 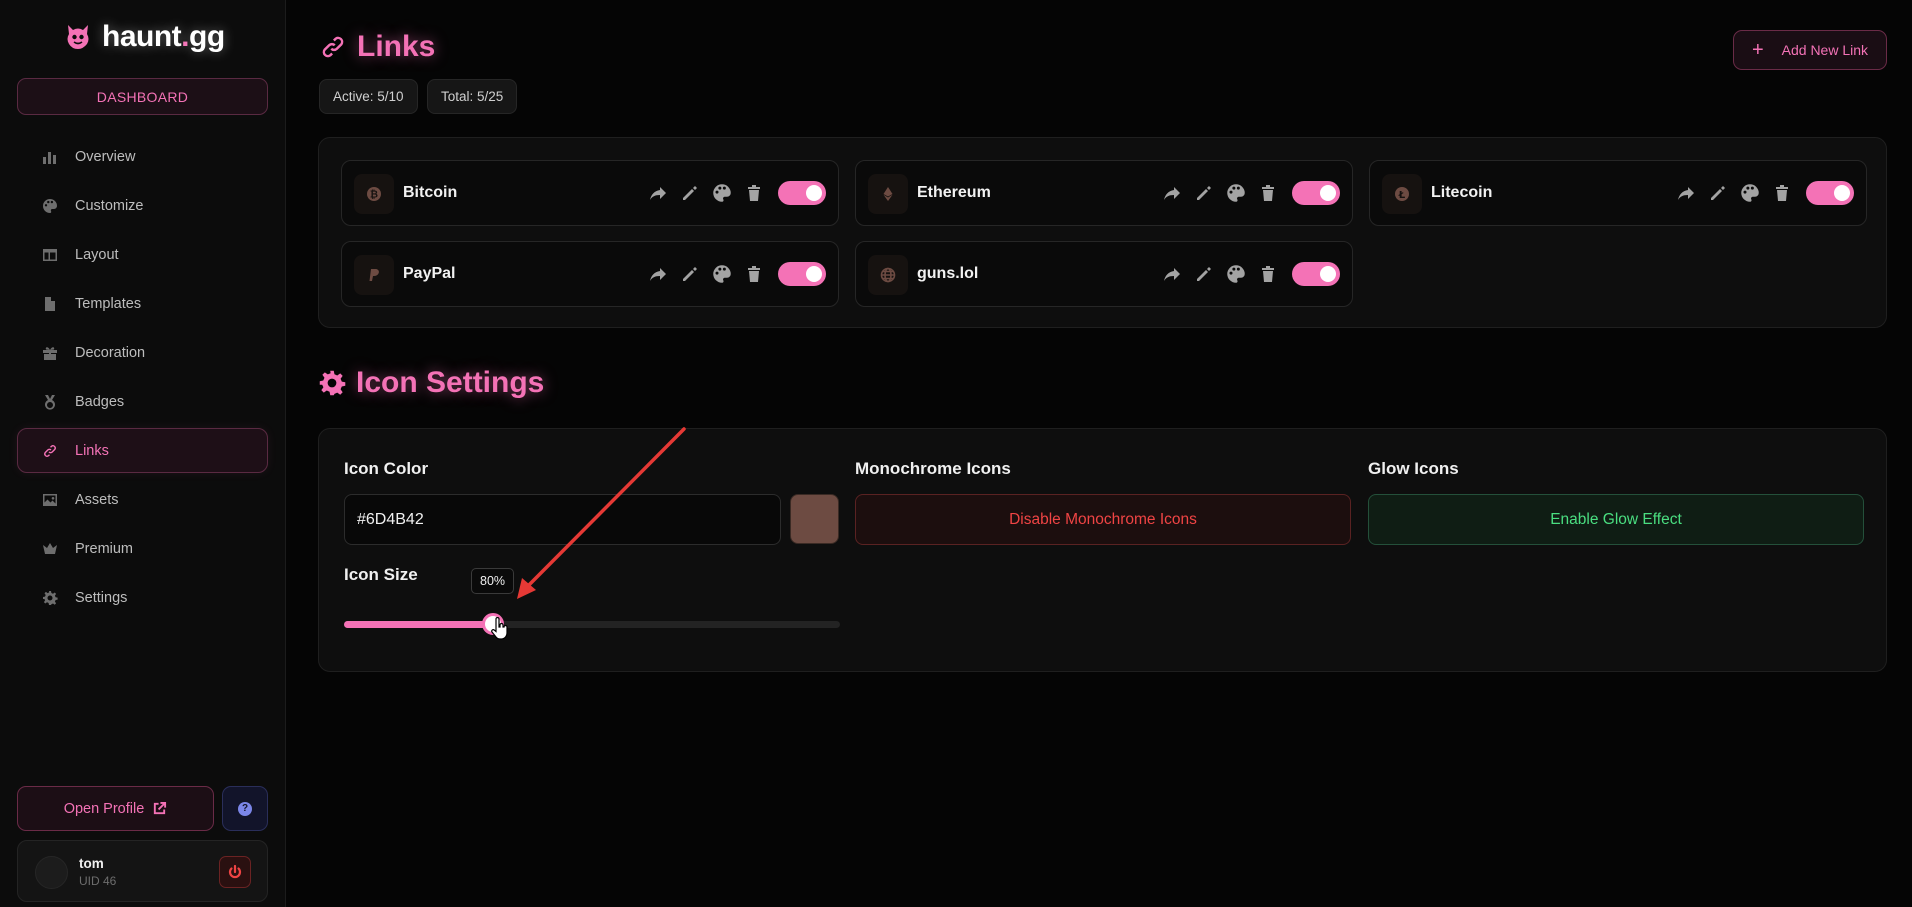 What do you see at coordinates (1104, 274) in the screenshot?
I see `link-card-guns-lol: guns.lol` at bounding box center [1104, 274].